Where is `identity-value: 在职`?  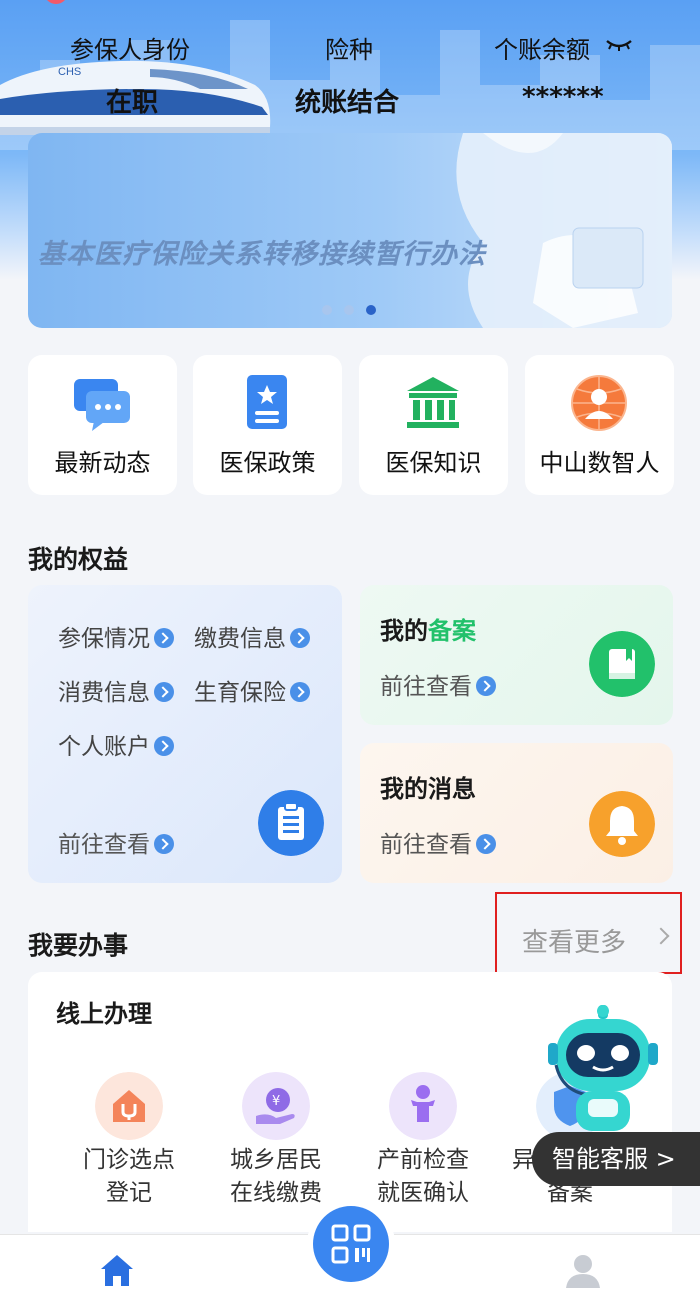
identity-value: 在职 is located at coordinates (132, 103).